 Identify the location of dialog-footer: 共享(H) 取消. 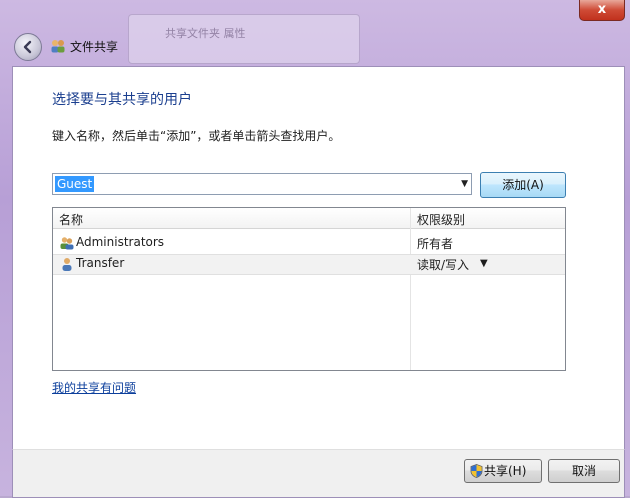
(318, 473).